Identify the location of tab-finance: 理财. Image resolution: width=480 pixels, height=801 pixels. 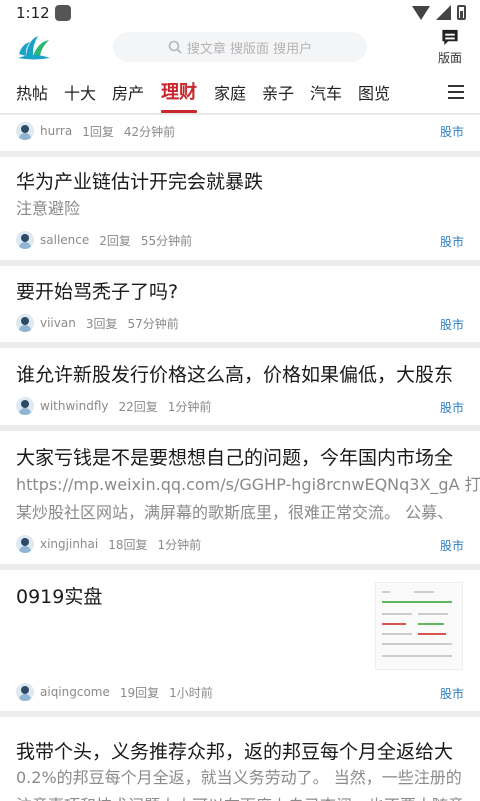
(179, 91).